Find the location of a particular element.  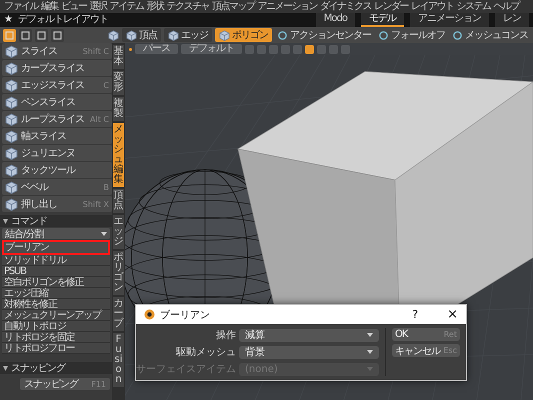

side-tab: 基本 is located at coordinates (118, 57).